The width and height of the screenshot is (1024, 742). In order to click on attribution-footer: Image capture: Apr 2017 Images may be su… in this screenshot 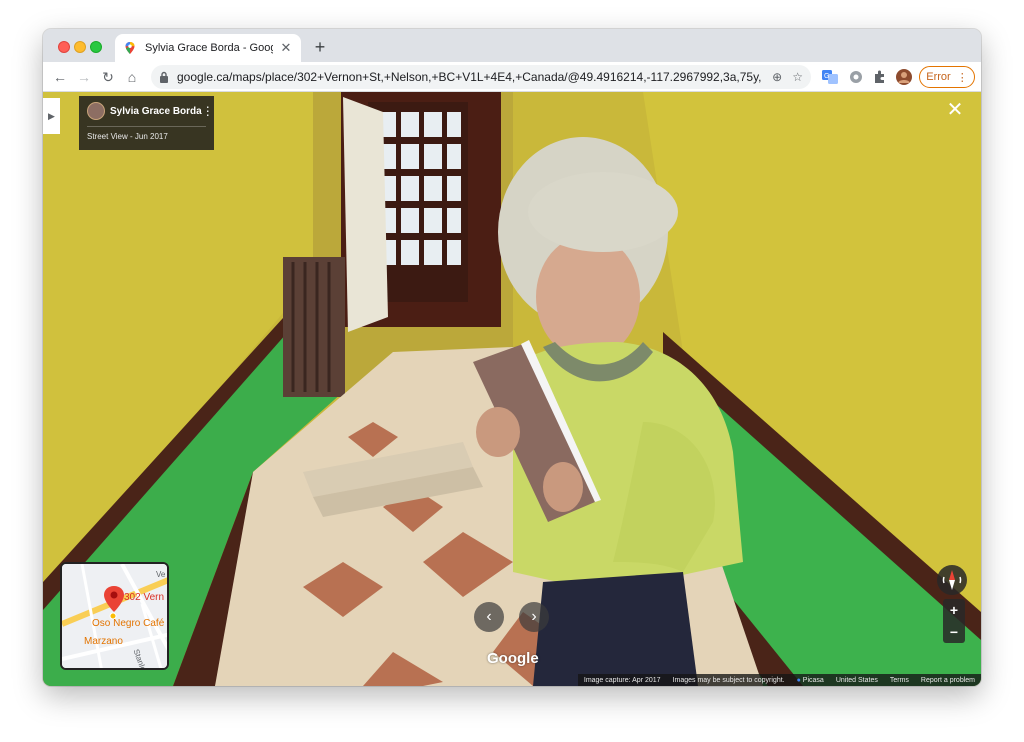, I will do `click(779, 680)`.